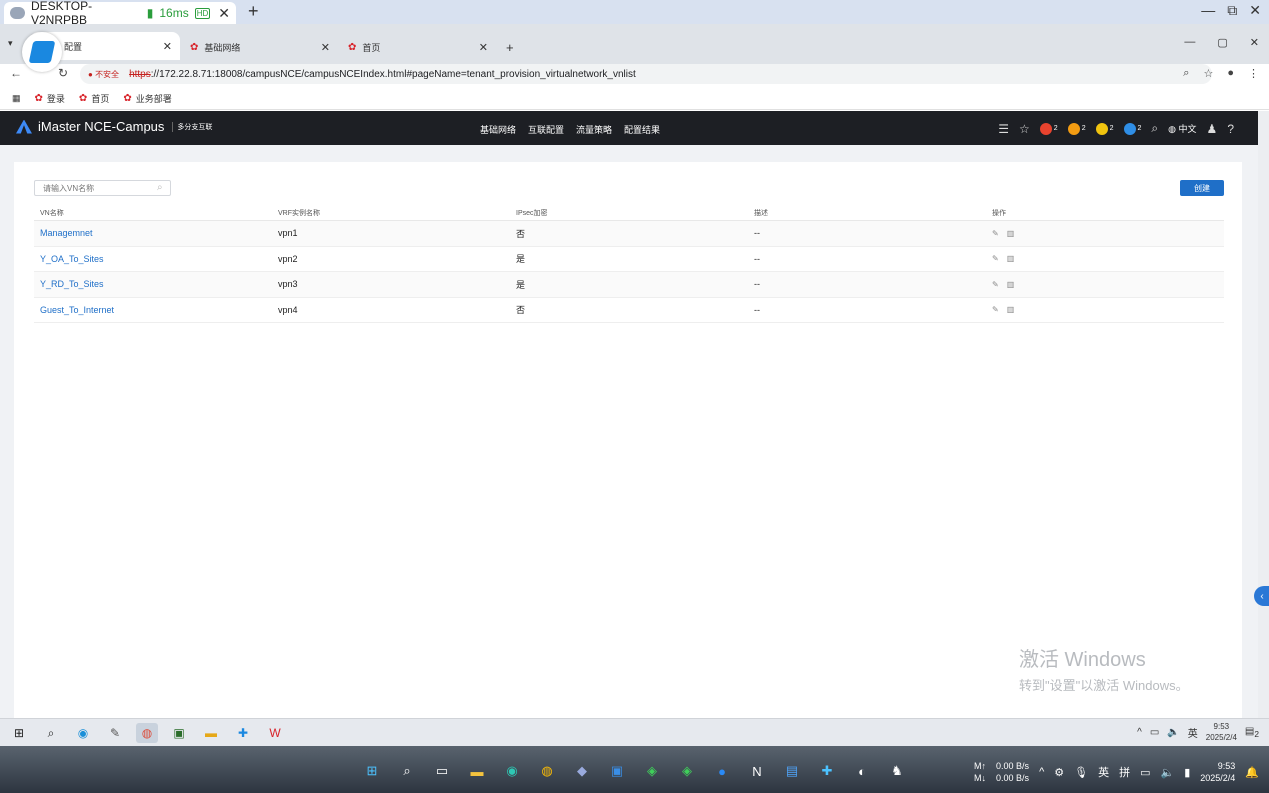 The height and width of the screenshot is (793, 1269). I want to click on bookmark-login: ✿ 登录, so click(50, 98).